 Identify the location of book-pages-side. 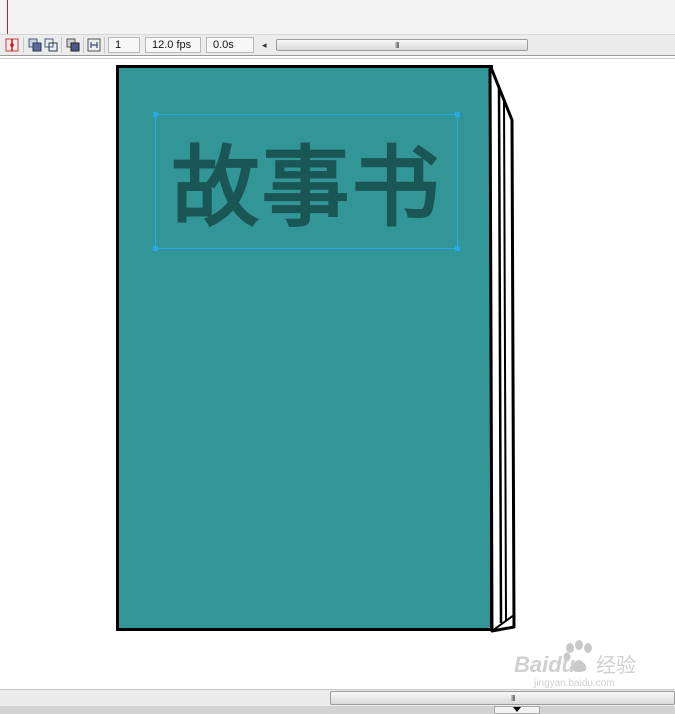
(503, 350).